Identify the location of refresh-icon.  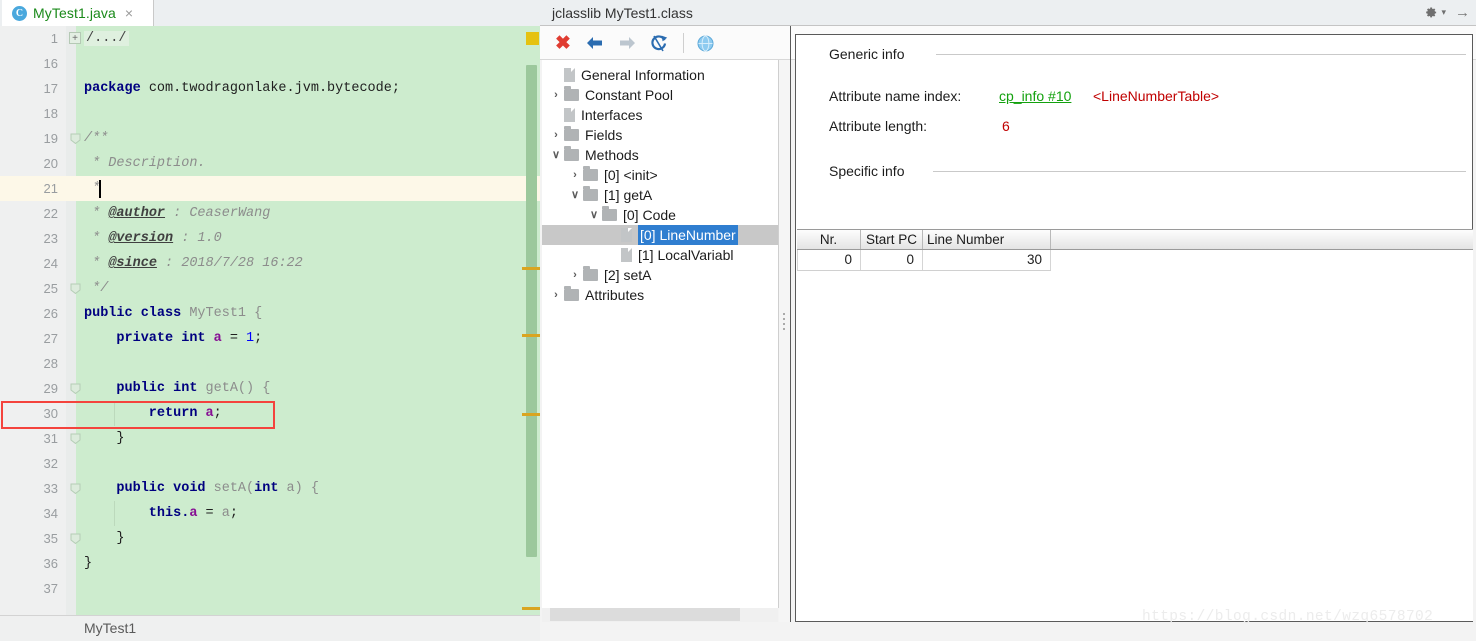
(659, 43).